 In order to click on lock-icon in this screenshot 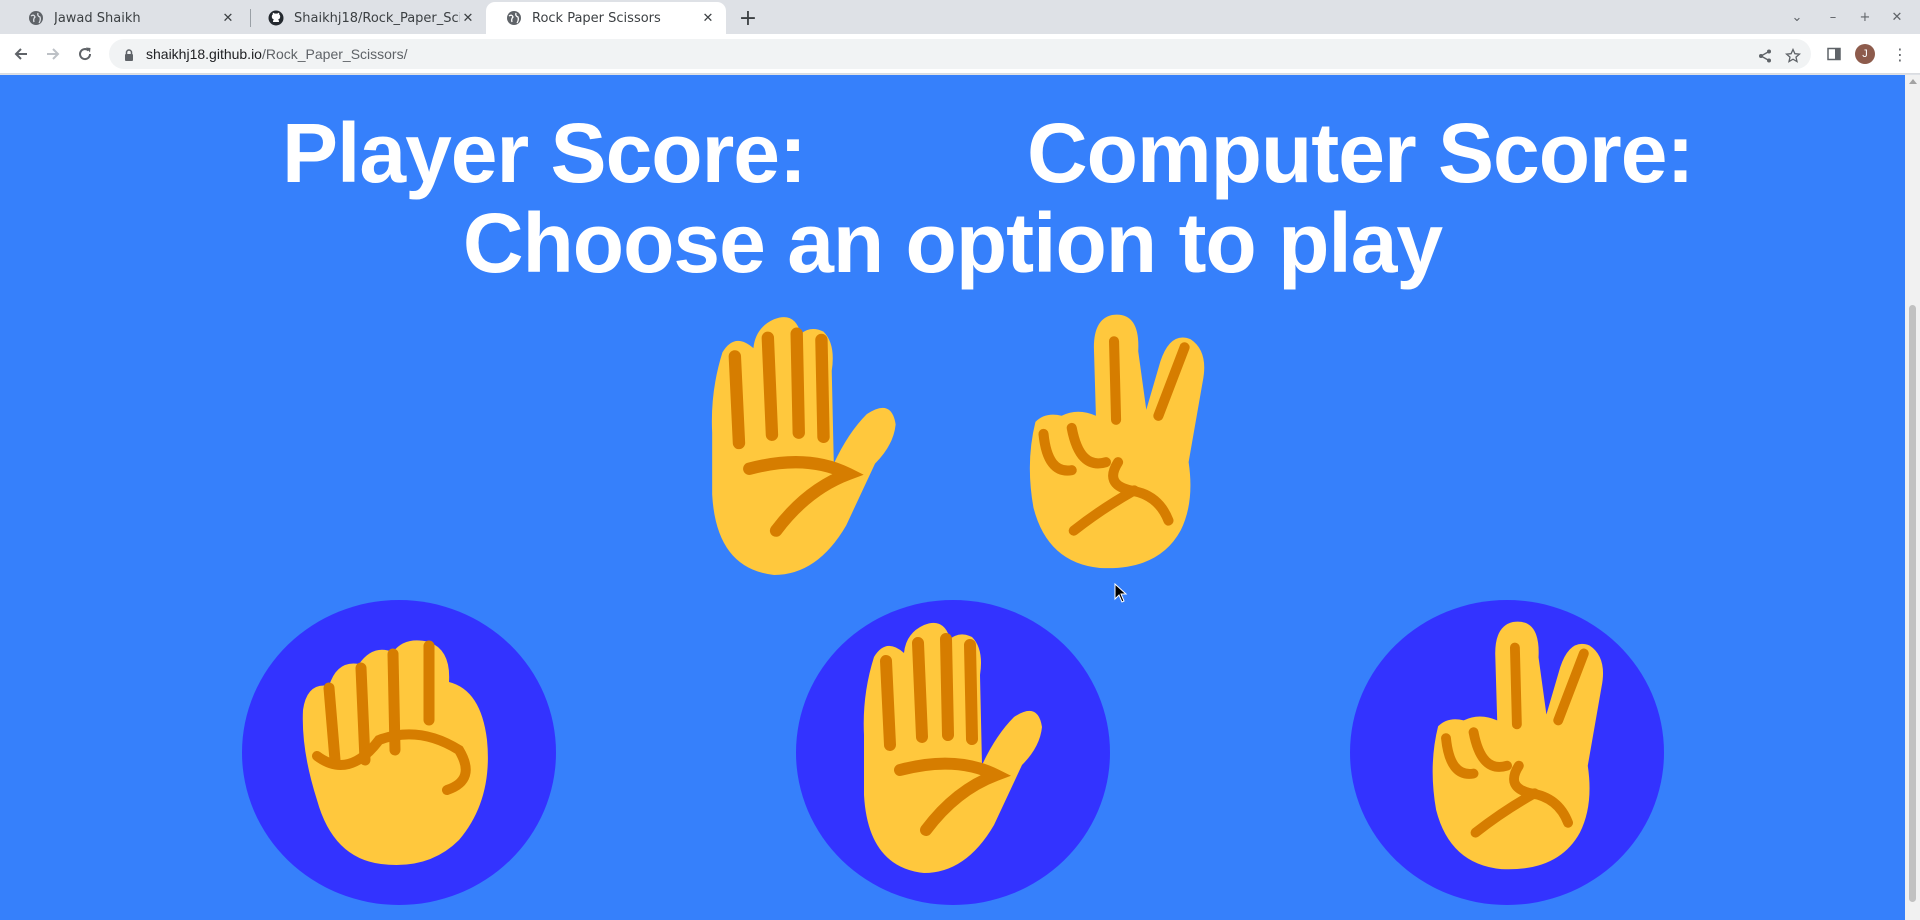, I will do `click(129, 54)`.